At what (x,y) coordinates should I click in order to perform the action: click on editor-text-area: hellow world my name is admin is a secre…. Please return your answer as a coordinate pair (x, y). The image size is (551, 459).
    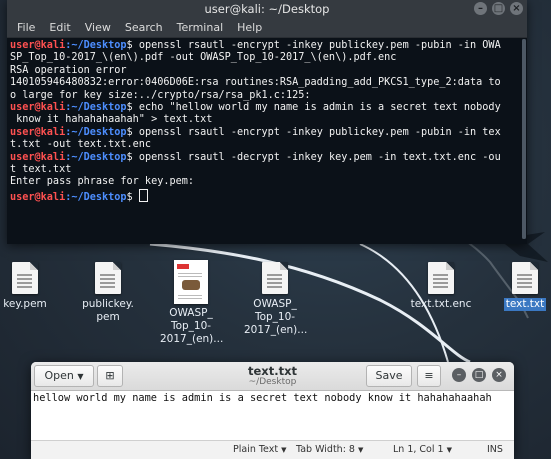
    Looking at the image, I should click on (272, 415).